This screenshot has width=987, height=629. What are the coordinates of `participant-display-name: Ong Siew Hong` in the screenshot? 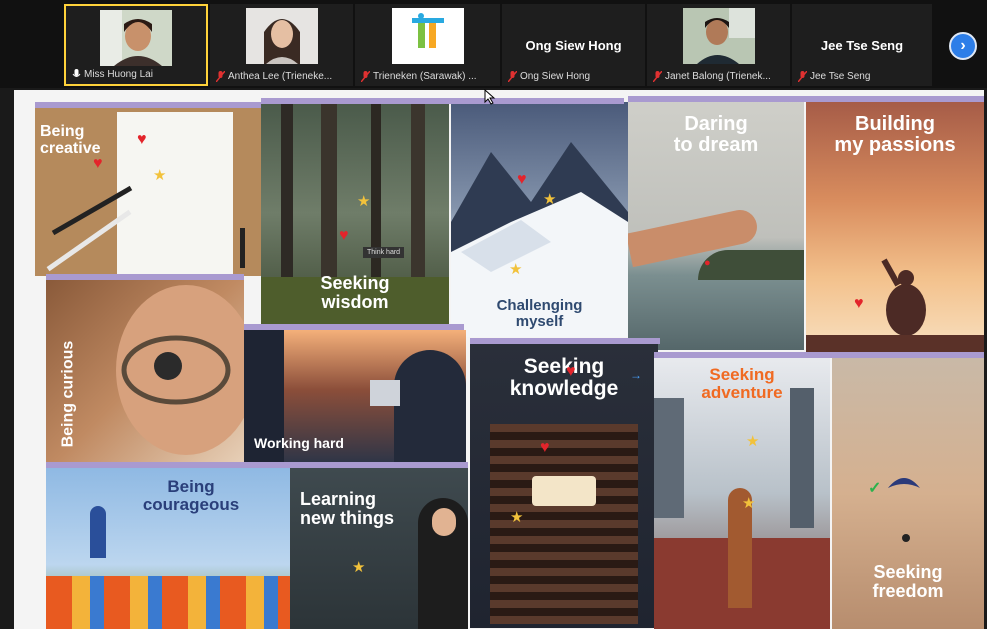 It's located at (573, 45).